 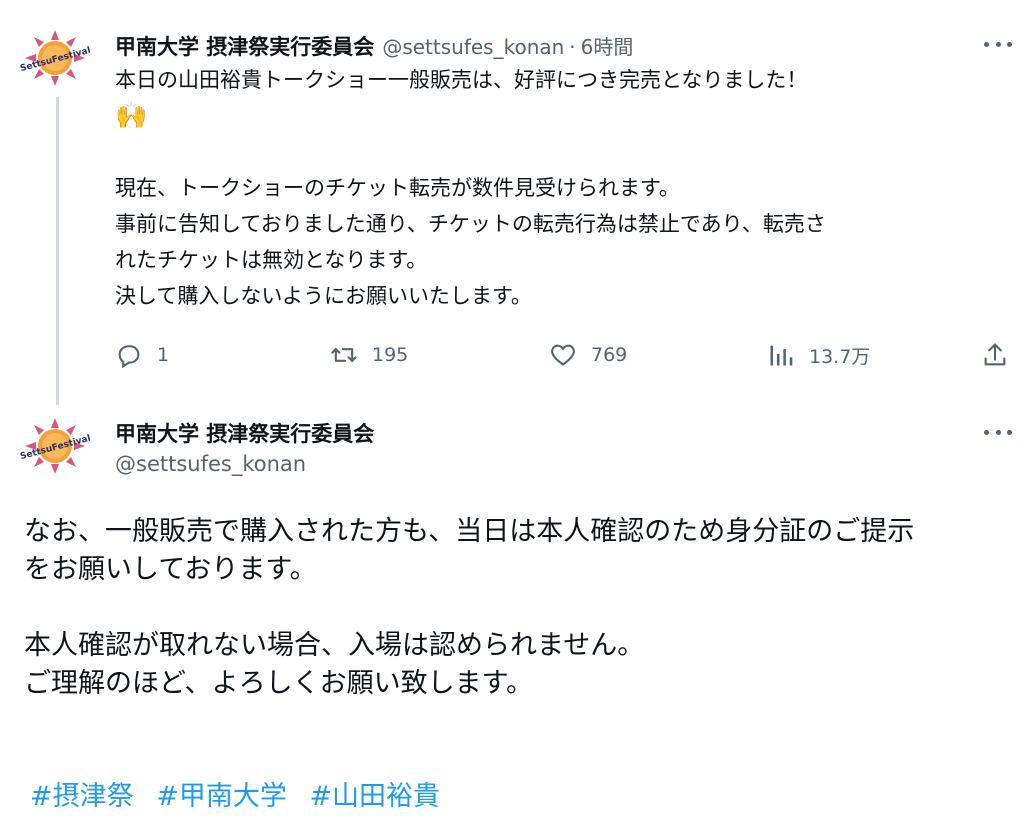 I want to click on action-bar: 1 195 769 13.7万, so click(x=565, y=355).